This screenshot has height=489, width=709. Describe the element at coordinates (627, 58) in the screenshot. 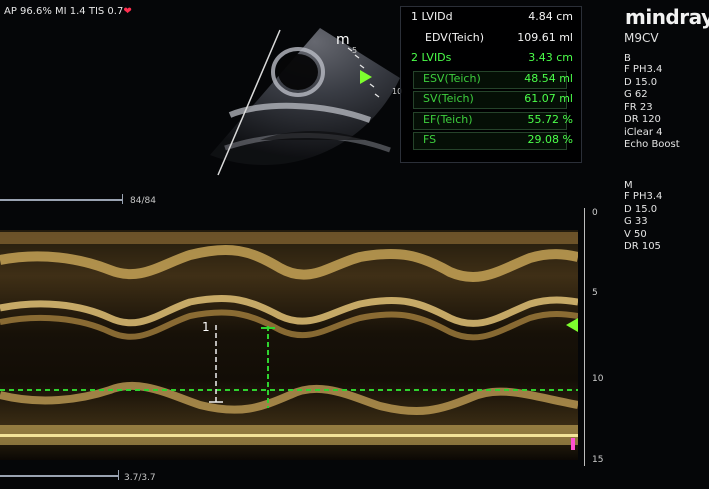

I see `b-params-title: B` at that location.